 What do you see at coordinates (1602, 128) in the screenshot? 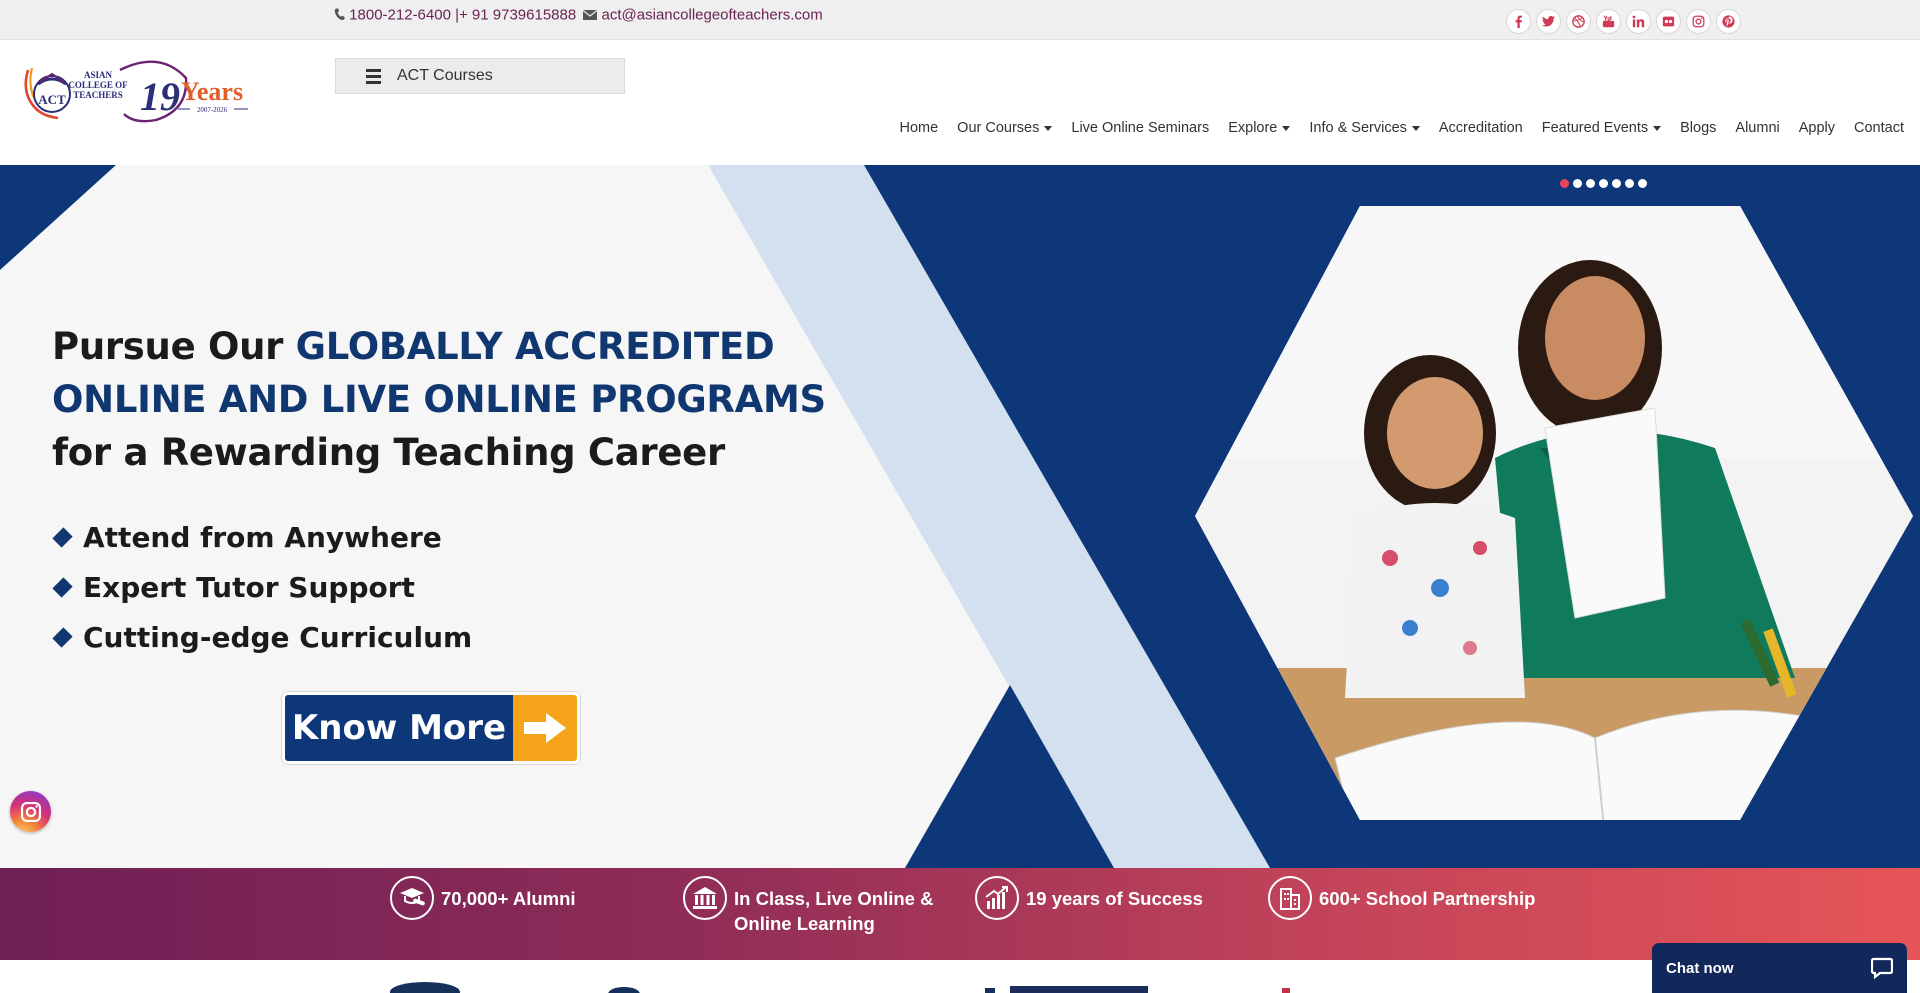
I see `nav-featured-events: Featured Events` at bounding box center [1602, 128].